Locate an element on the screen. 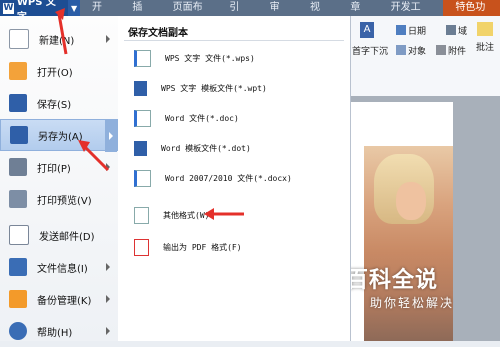  menu-item-save-as: 另存为(A) is located at coordinates (59, 135).